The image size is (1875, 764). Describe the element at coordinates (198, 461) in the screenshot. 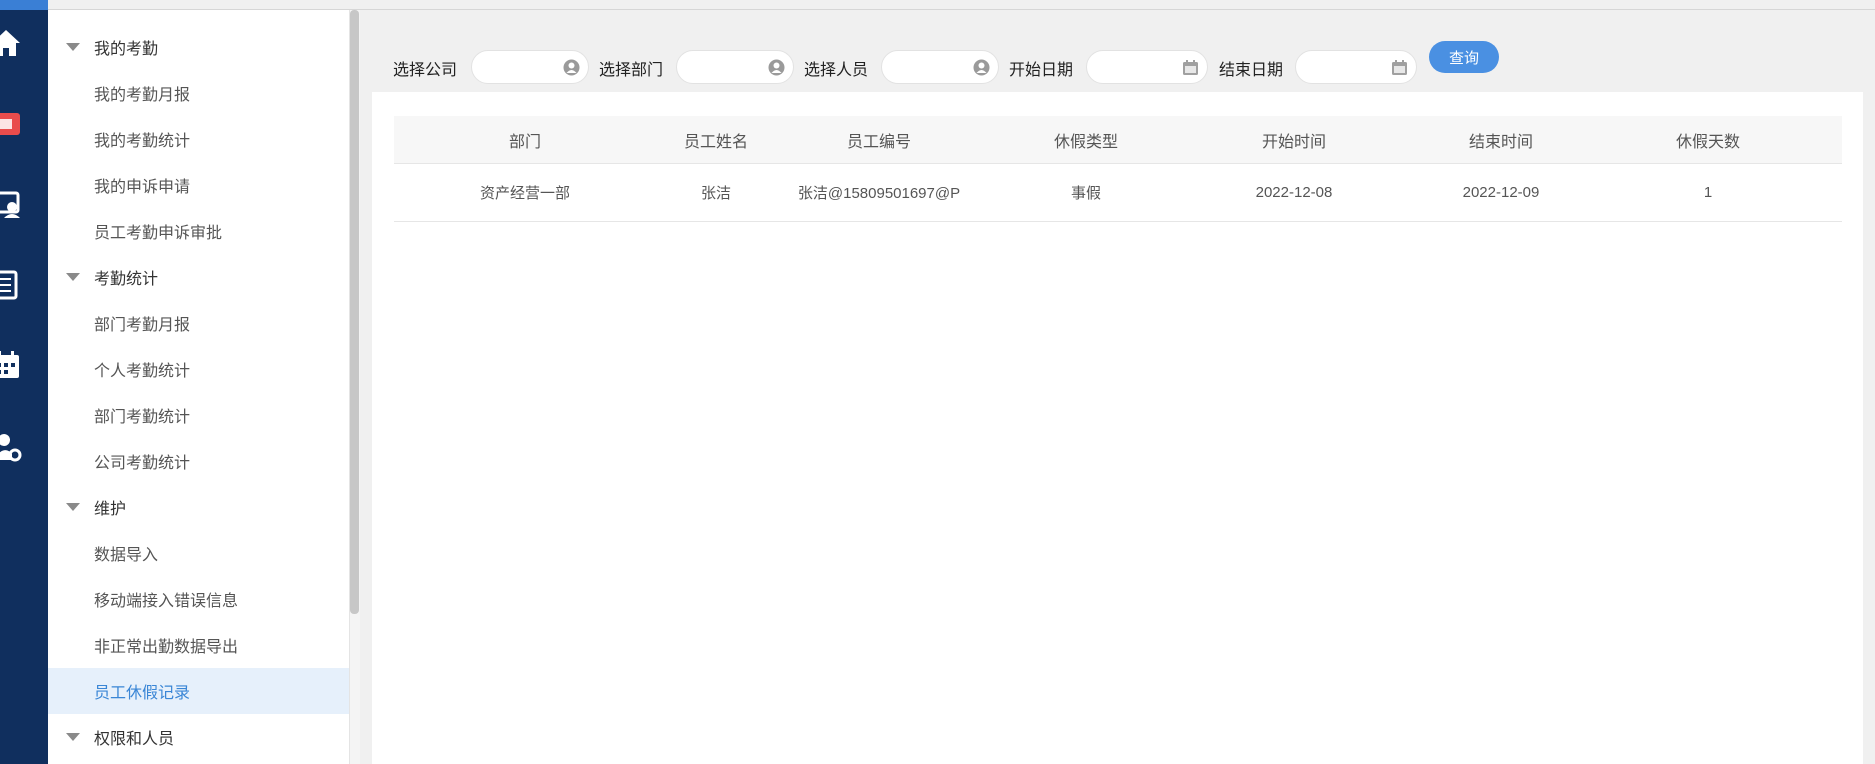

I see `menu-item: 公司考勤统计` at that location.